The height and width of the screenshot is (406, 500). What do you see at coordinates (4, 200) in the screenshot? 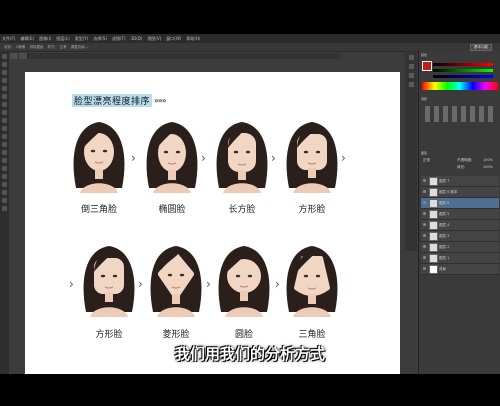
I see `hand-tool-icon` at bounding box center [4, 200].